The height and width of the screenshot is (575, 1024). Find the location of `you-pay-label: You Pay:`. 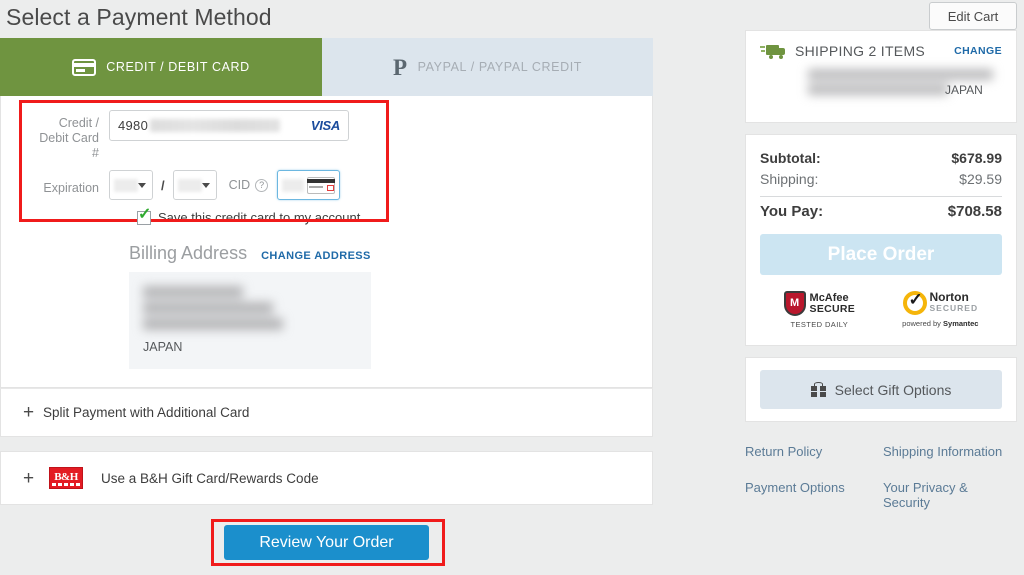

you-pay-label: You Pay: is located at coordinates (792, 211).